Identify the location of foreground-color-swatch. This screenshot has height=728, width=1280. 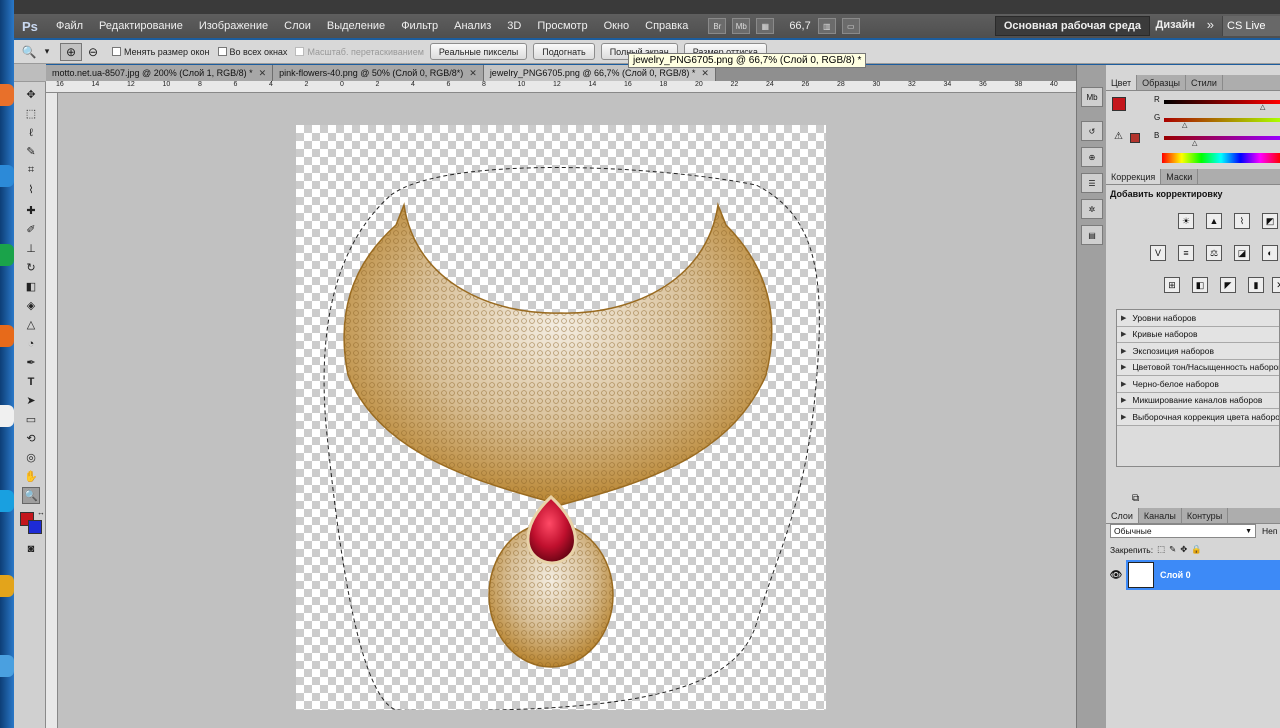
(1119, 104).